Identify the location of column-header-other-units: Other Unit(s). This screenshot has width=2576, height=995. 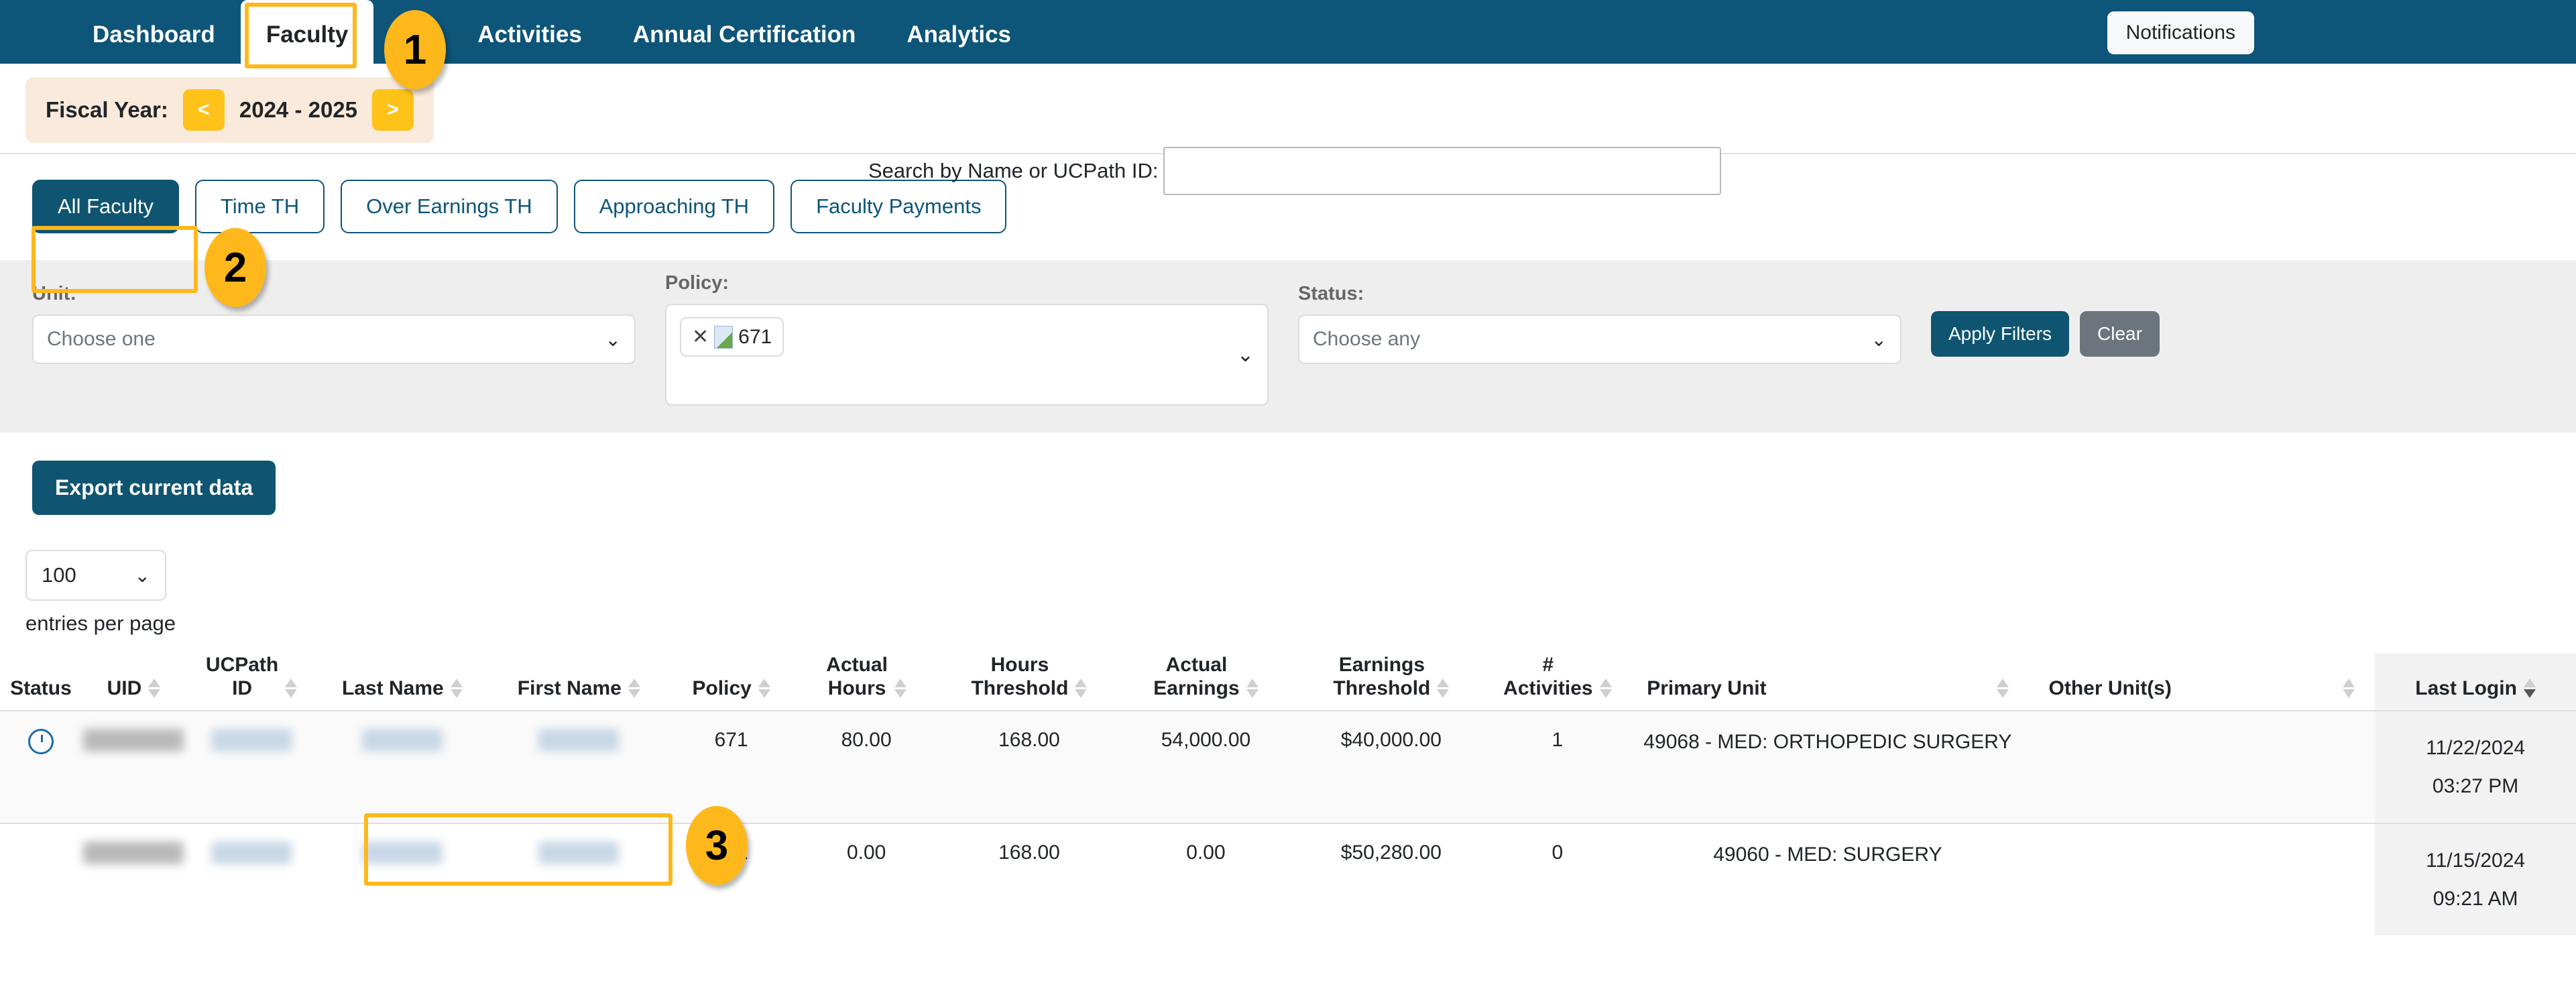
(2202, 682).